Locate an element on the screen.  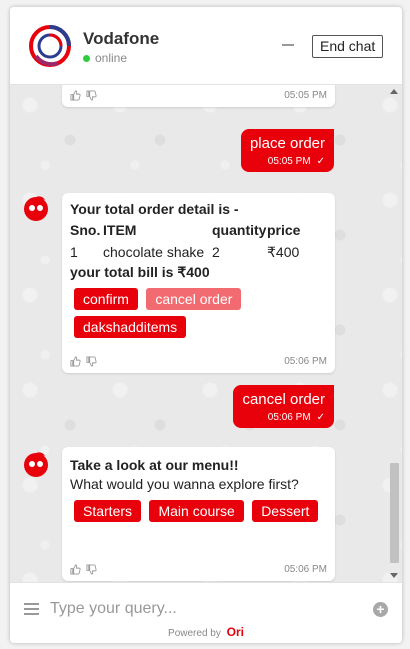
user-message-text: cancel order is located at coordinates (283, 399).